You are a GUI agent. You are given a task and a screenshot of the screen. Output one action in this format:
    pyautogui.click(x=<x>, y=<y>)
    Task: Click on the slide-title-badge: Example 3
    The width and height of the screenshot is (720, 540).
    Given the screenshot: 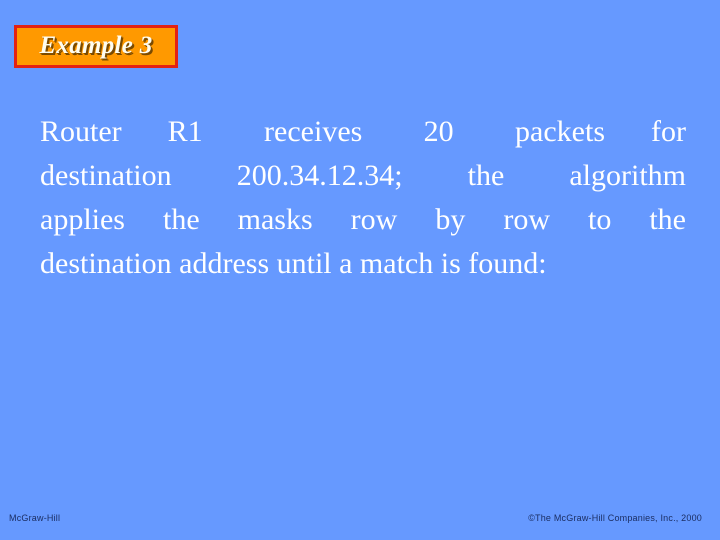 What is the action you would take?
    pyautogui.click(x=96, y=46)
    